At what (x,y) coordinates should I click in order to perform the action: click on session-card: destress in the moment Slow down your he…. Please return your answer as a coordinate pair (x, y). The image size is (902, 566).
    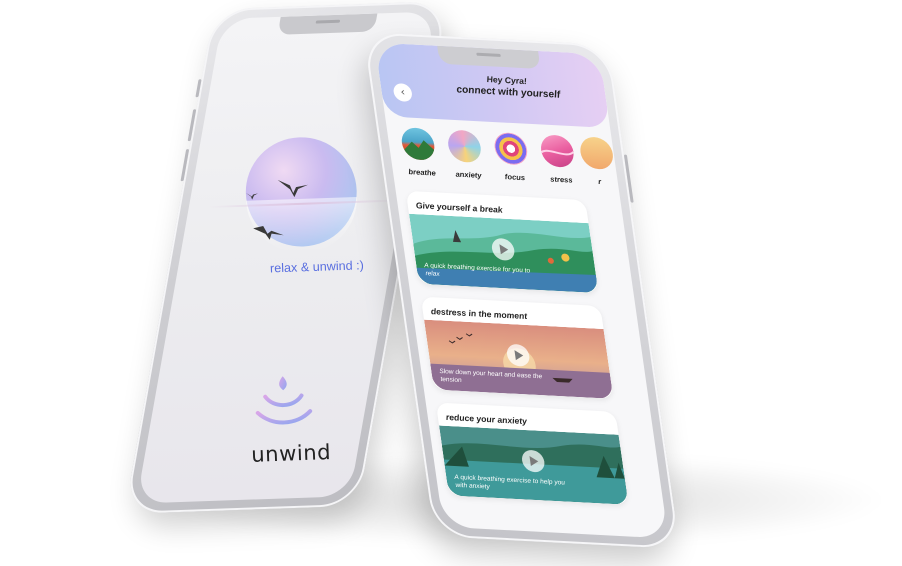
    Looking at the image, I should click on (517, 347).